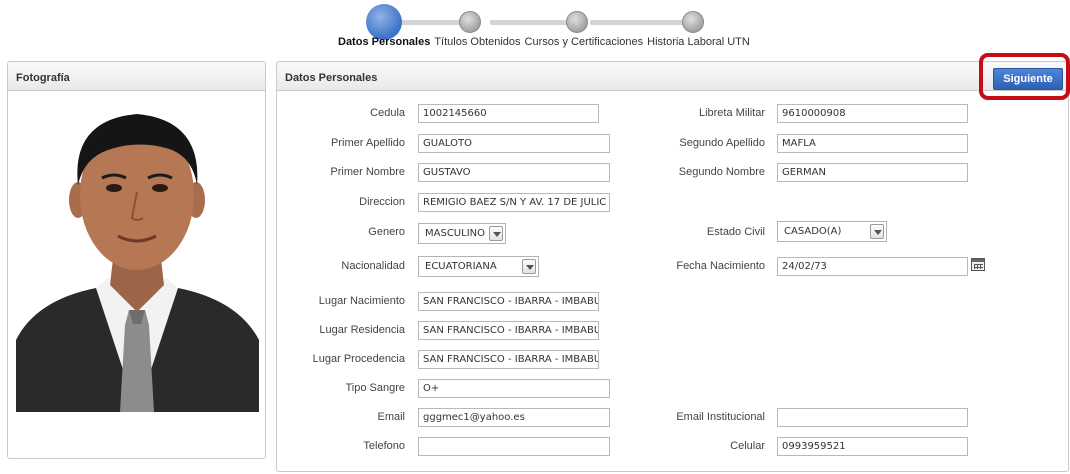 The width and height of the screenshot is (1070, 474). I want to click on email-label: Email, so click(391, 417).